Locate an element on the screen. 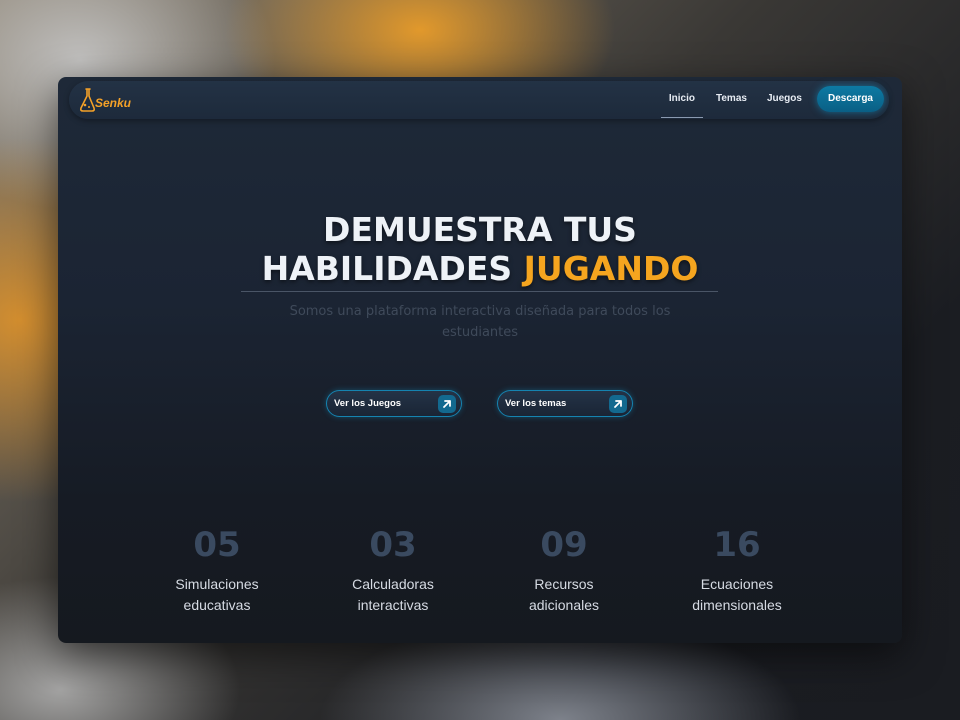  stat-number: 05 is located at coordinates (217, 545).